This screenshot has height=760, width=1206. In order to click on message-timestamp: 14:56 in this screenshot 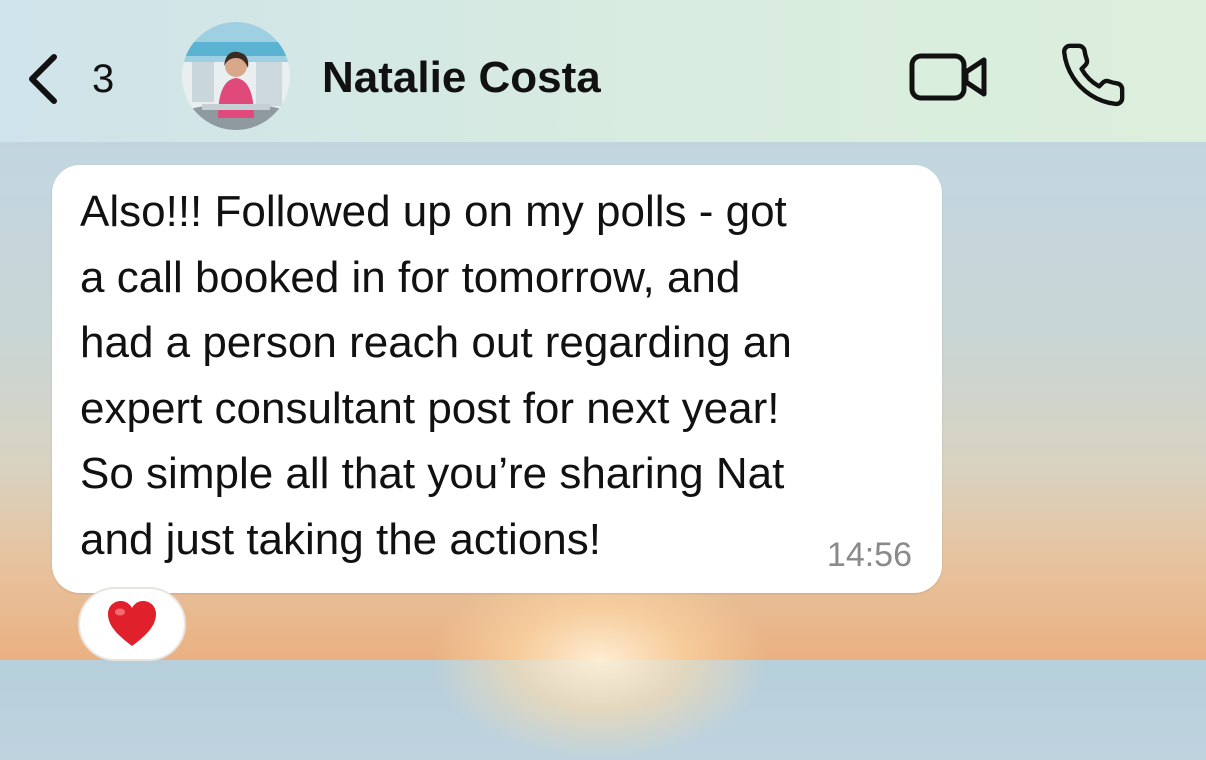, I will do `click(869, 555)`.